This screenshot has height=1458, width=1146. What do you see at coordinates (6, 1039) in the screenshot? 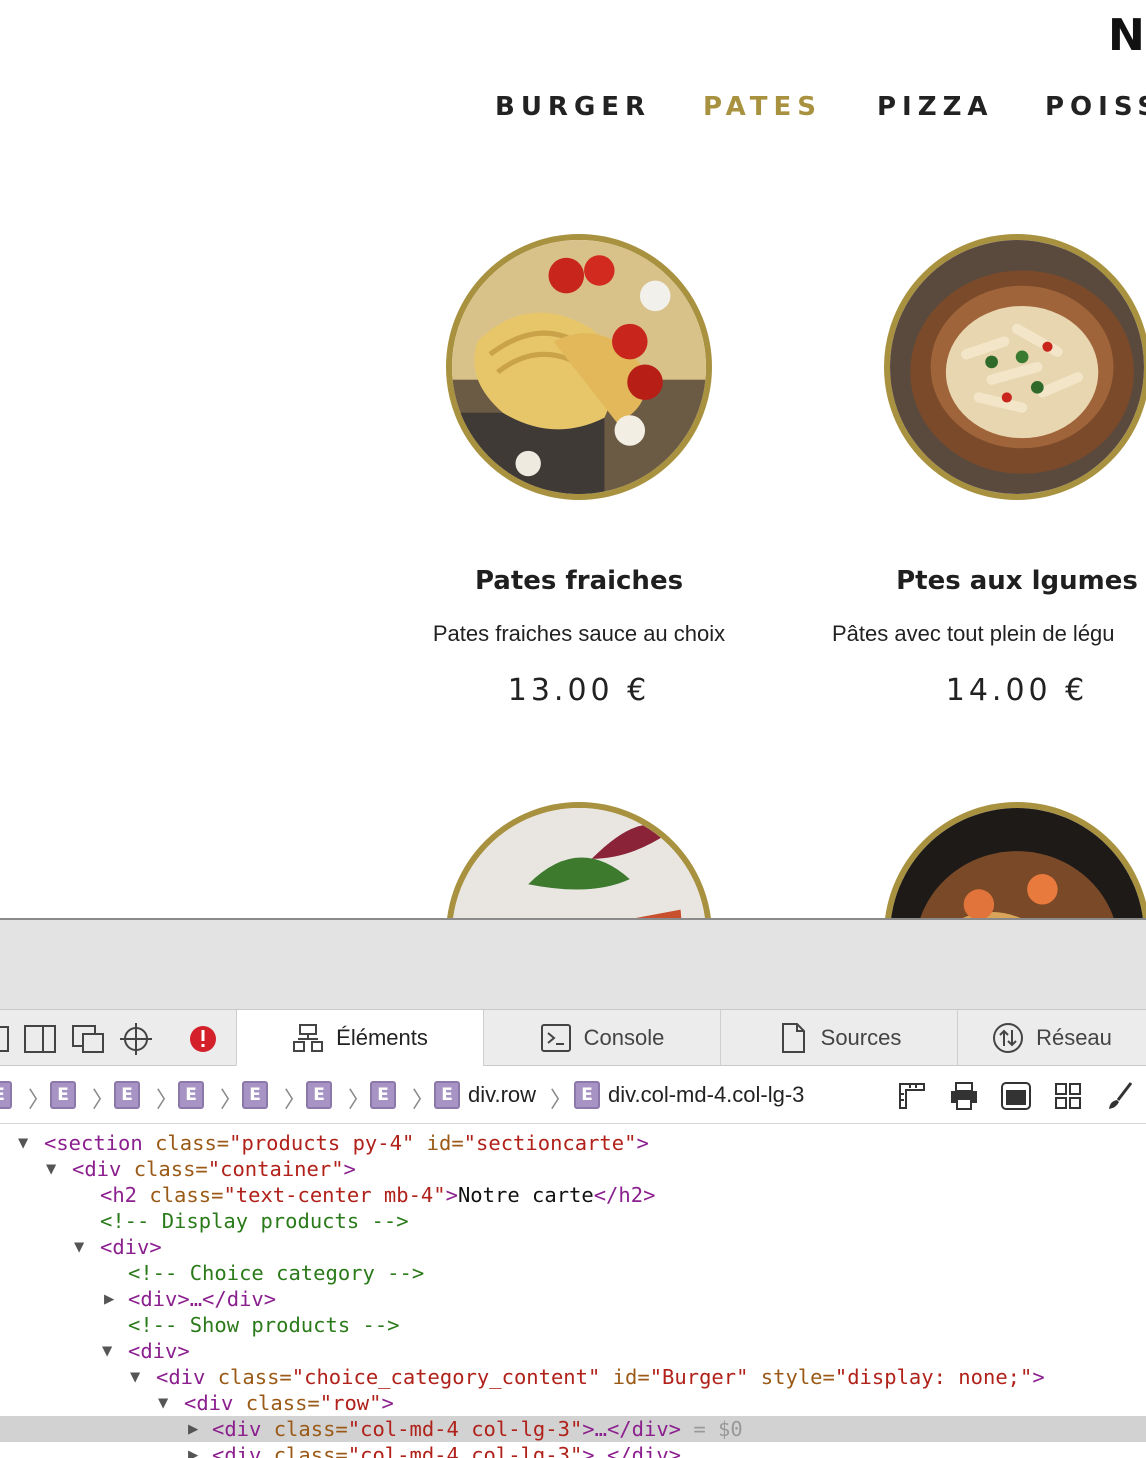
I see `dock-icon` at bounding box center [6, 1039].